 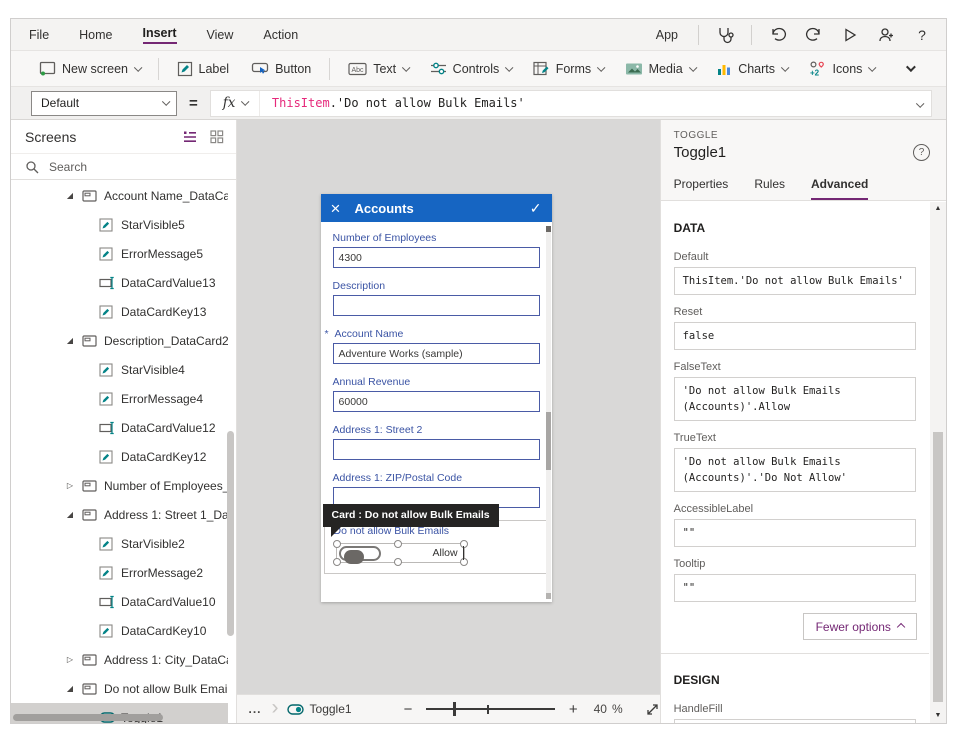 I want to click on formula-input: ThisItem.'Do not allow Bulk Emails', so click(x=583, y=103).